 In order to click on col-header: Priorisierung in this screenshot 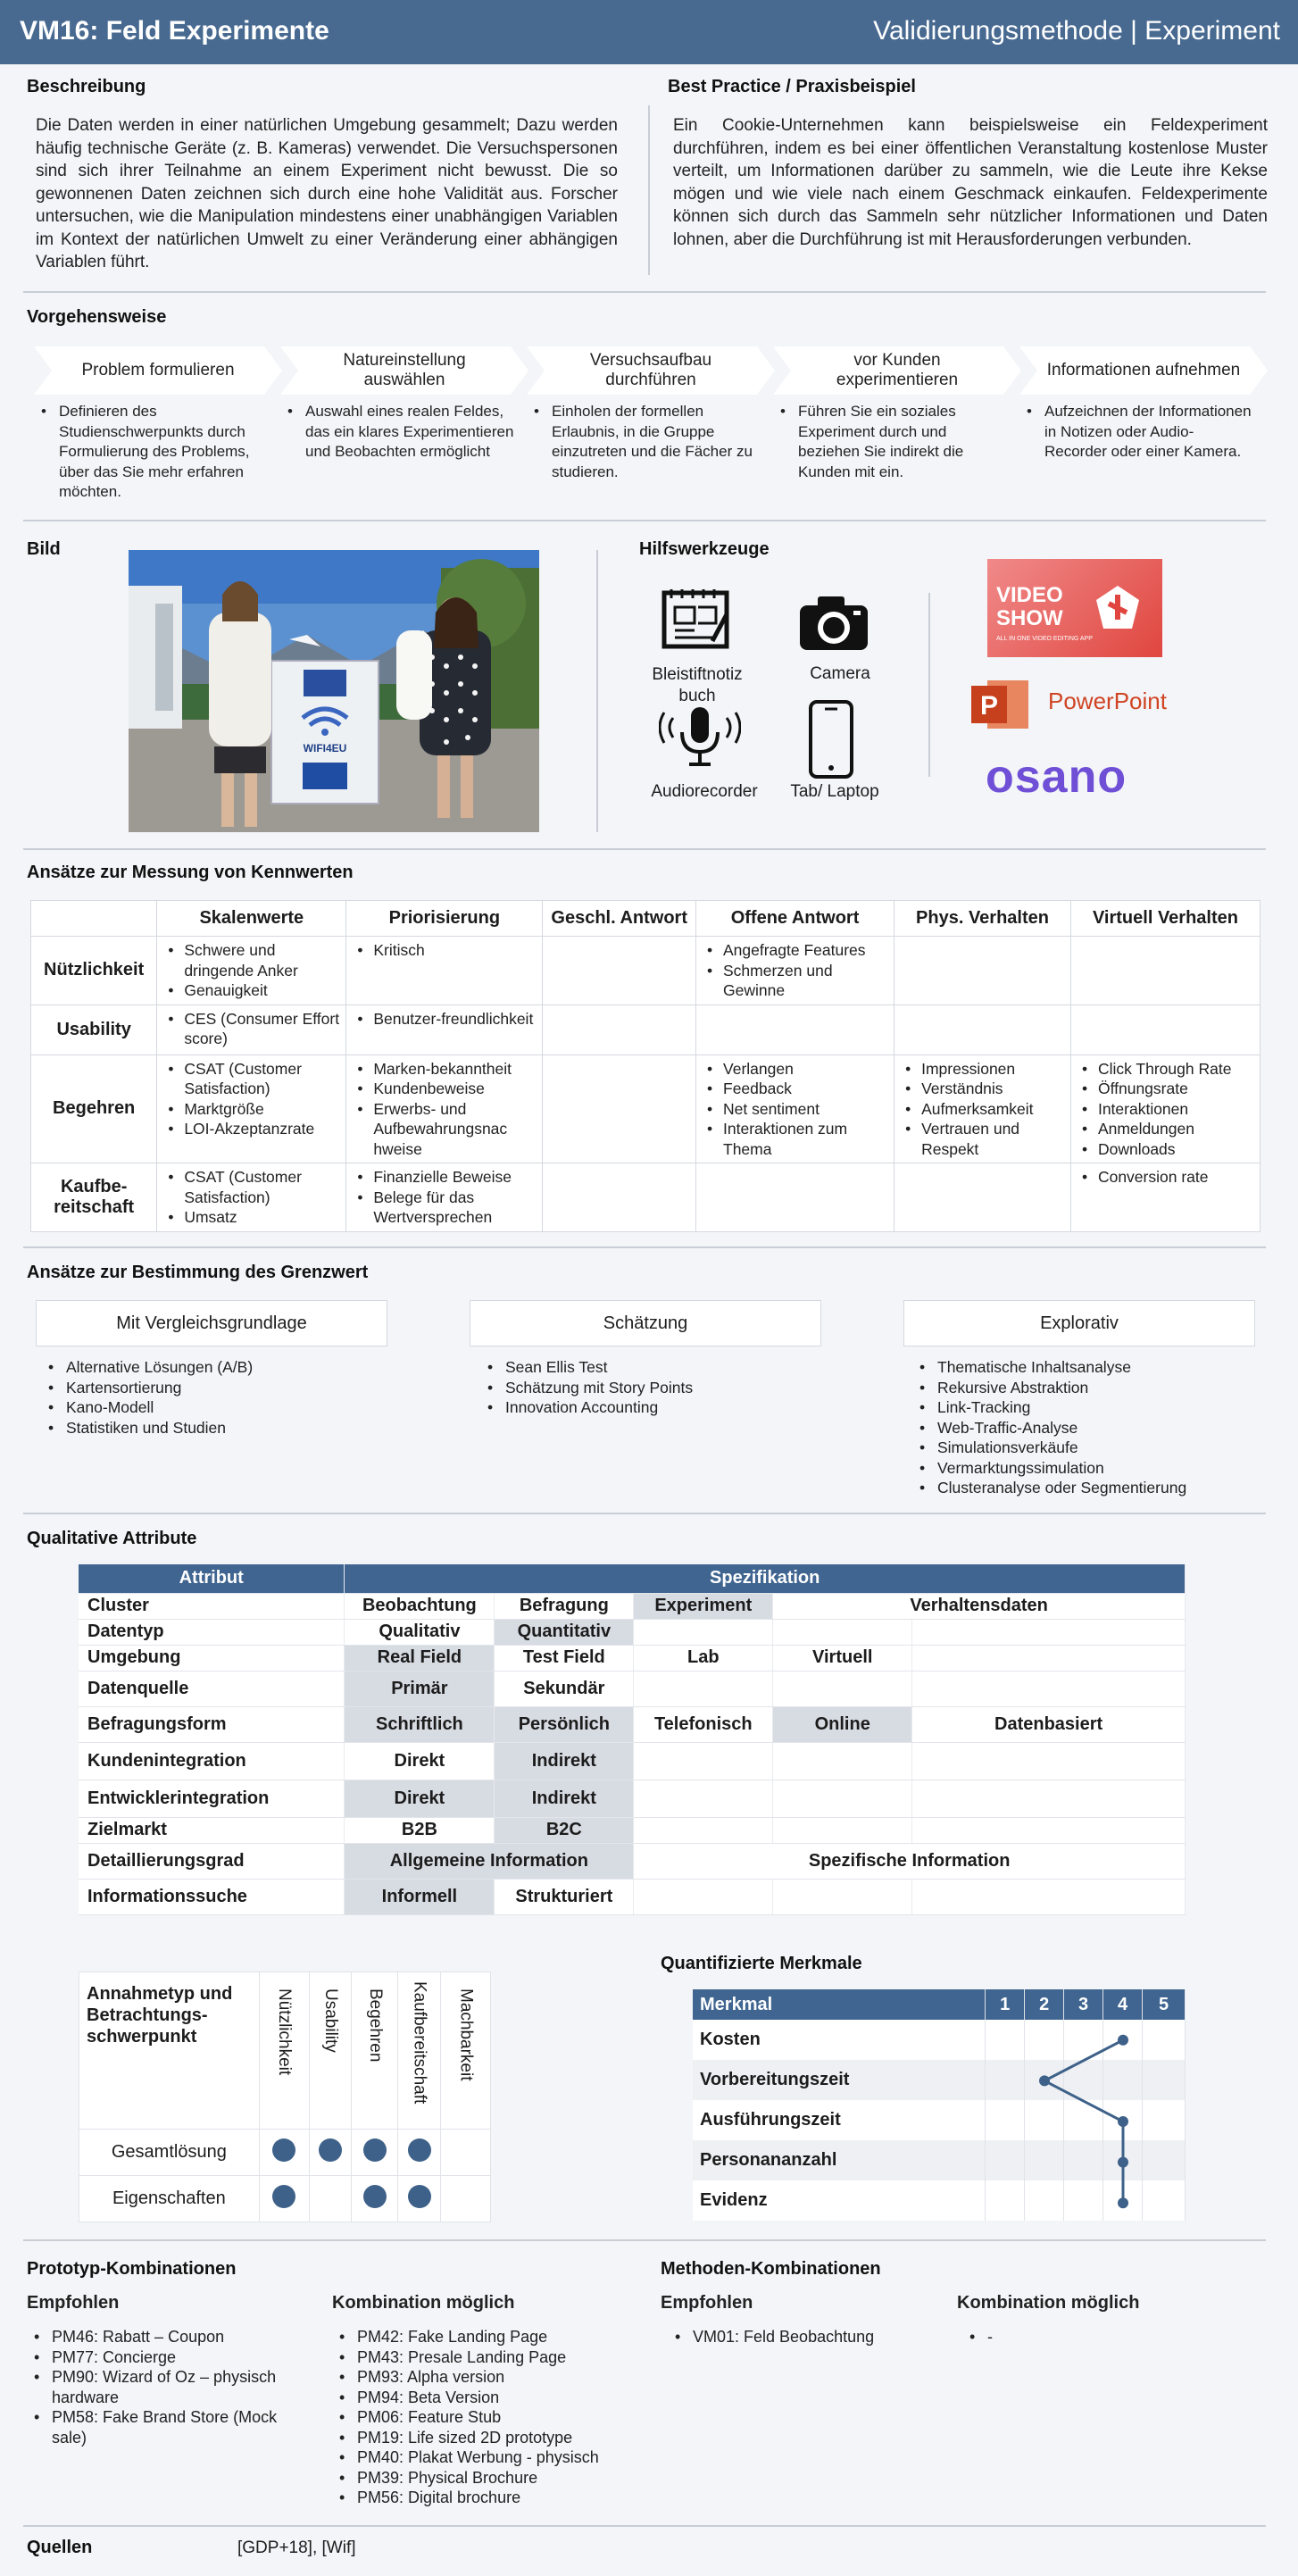, I will do `click(444, 918)`.